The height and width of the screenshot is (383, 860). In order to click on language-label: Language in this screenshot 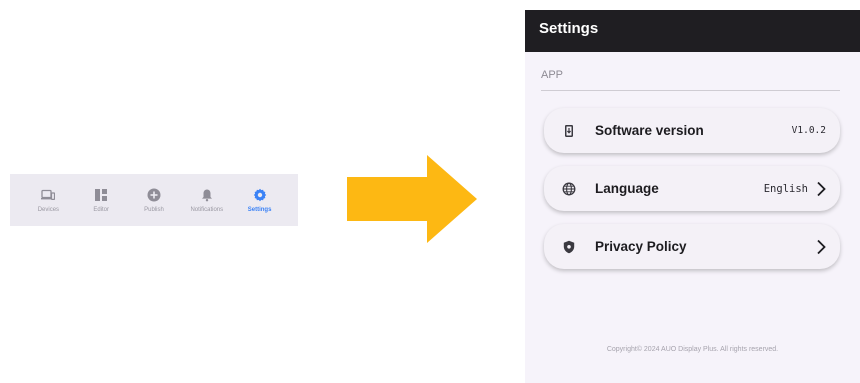, I will do `click(627, 188)`.